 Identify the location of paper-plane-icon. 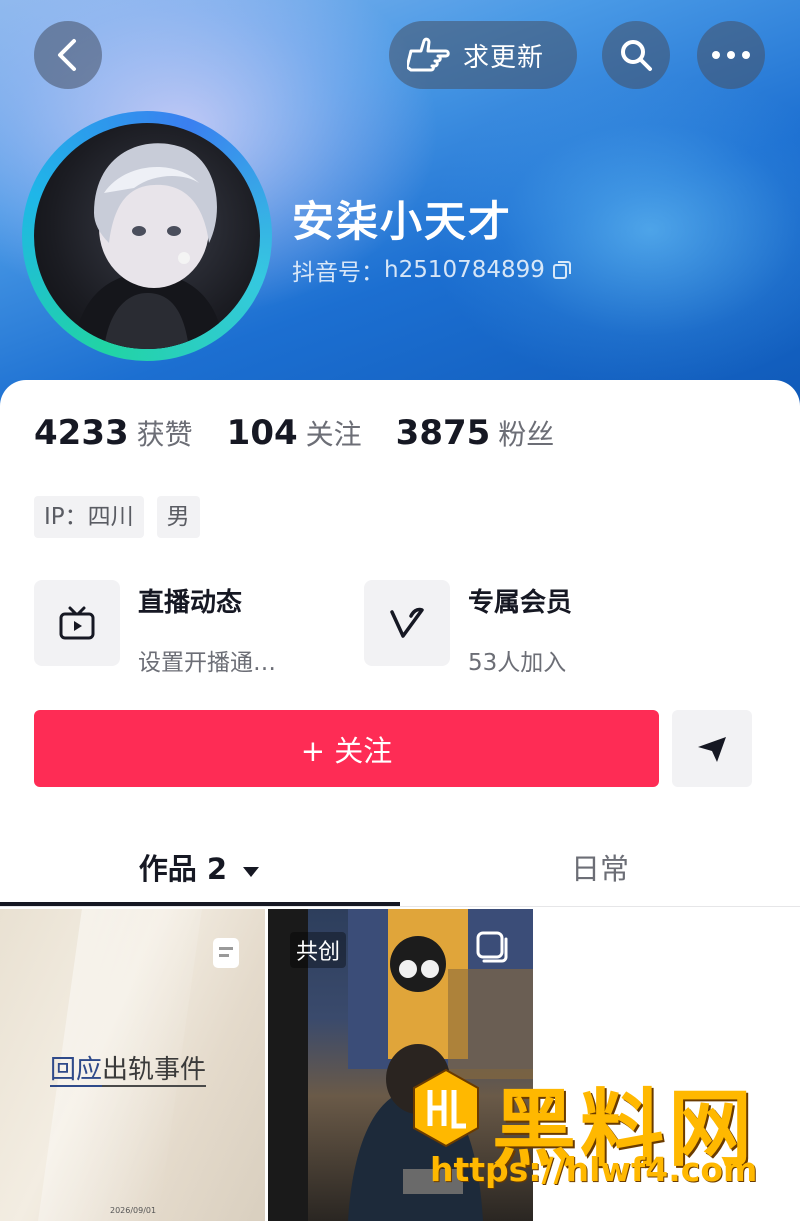
(712, 749).